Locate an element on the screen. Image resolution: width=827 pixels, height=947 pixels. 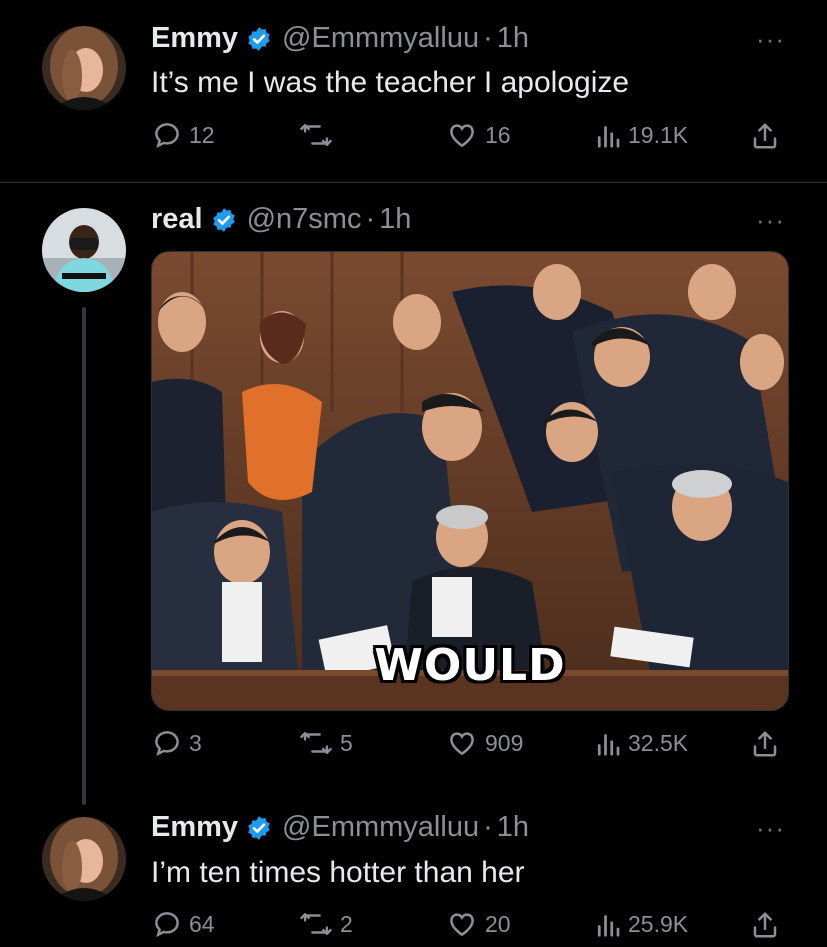
like-button: 16 is located at coordinates (478, 135).